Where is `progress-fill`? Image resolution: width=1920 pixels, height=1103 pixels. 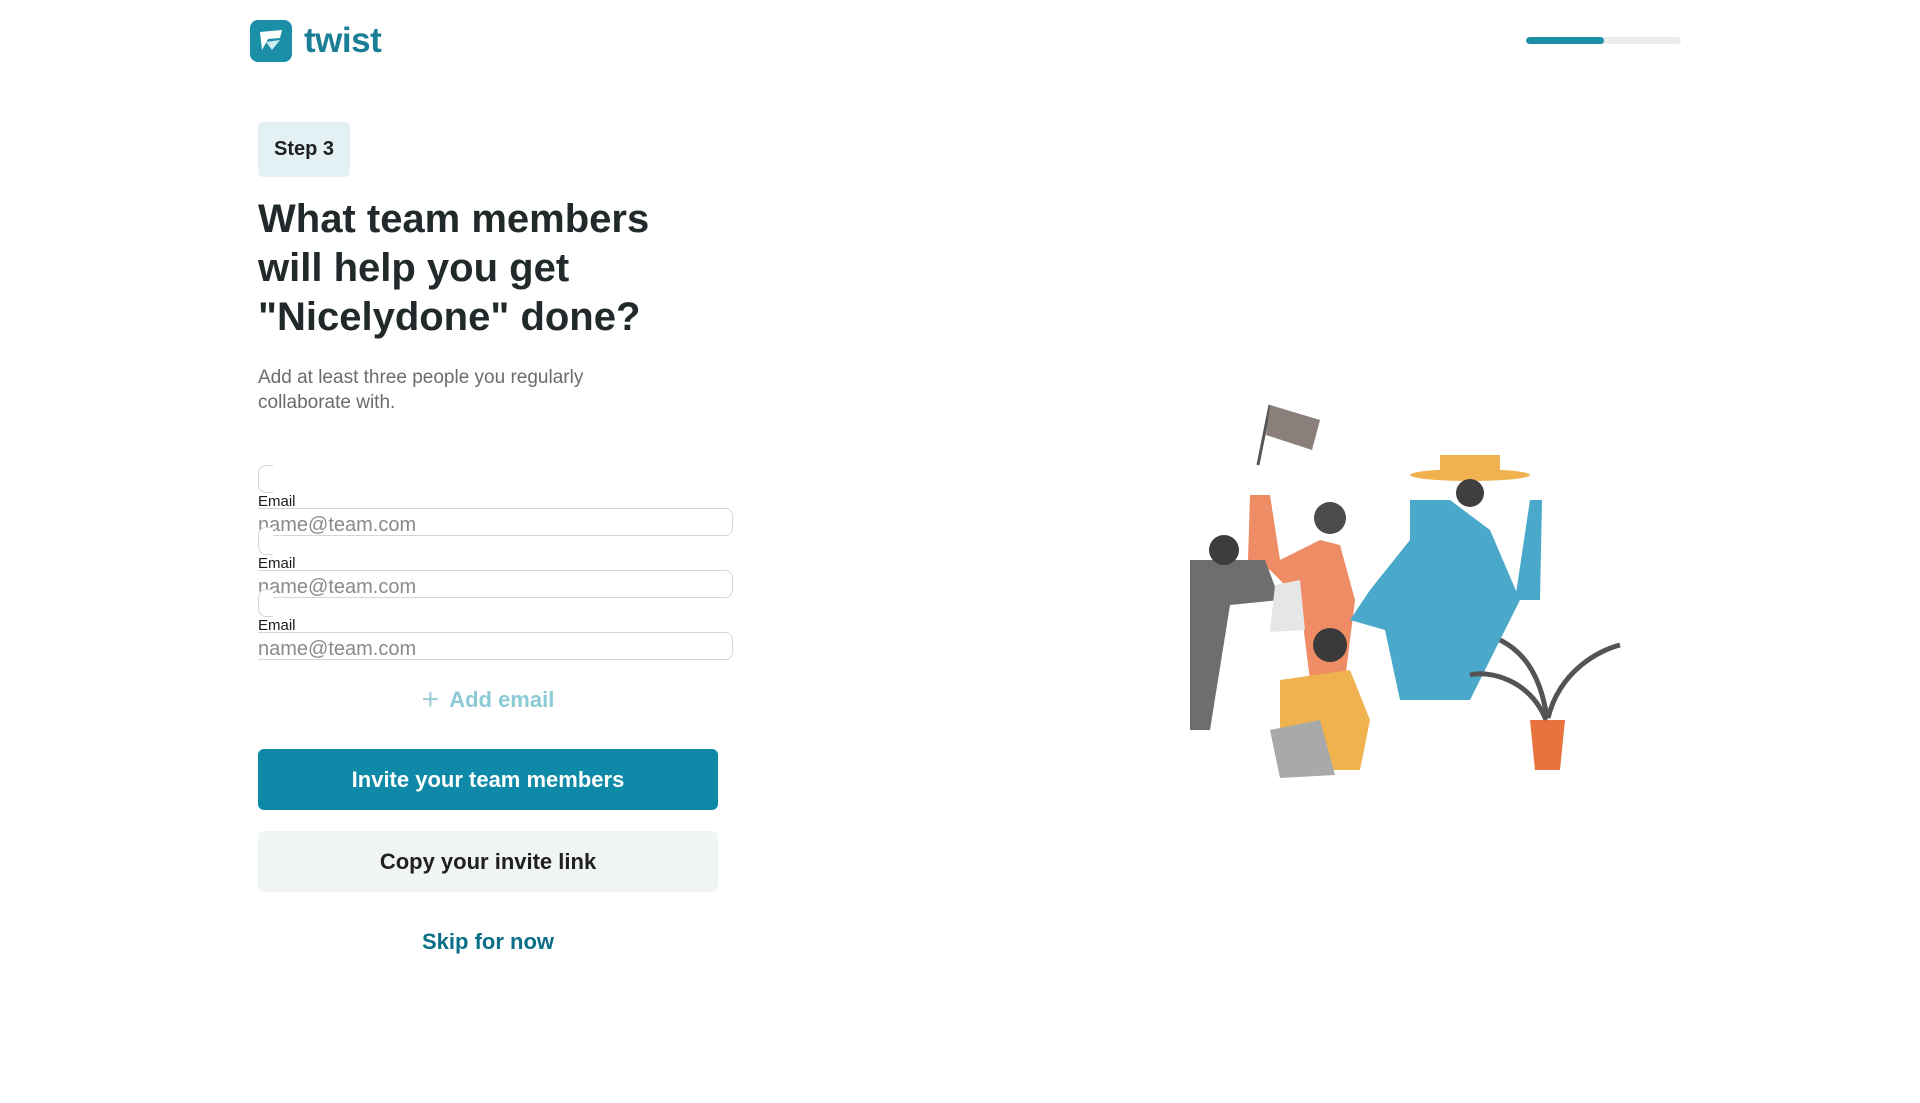
progress-fill is located at coordinates (1565, 40).